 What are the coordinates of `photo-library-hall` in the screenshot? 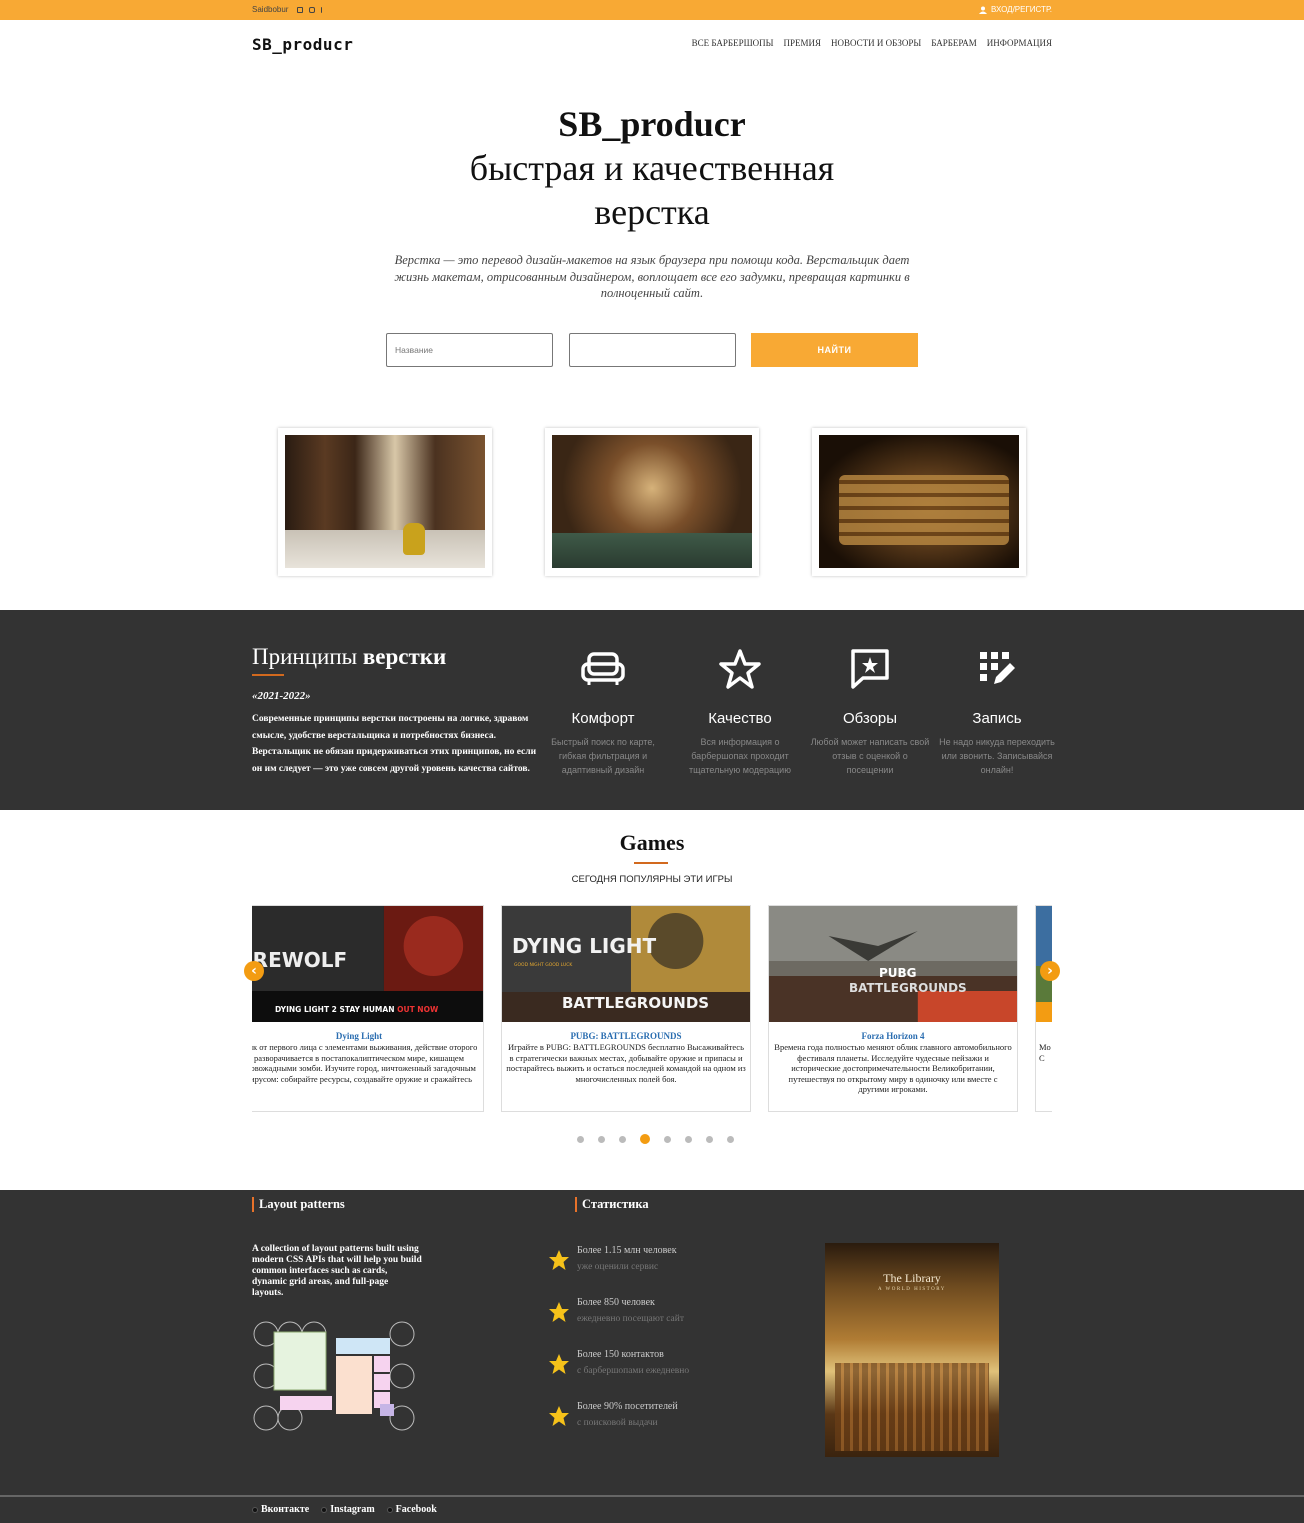 It's located at (652, 502).